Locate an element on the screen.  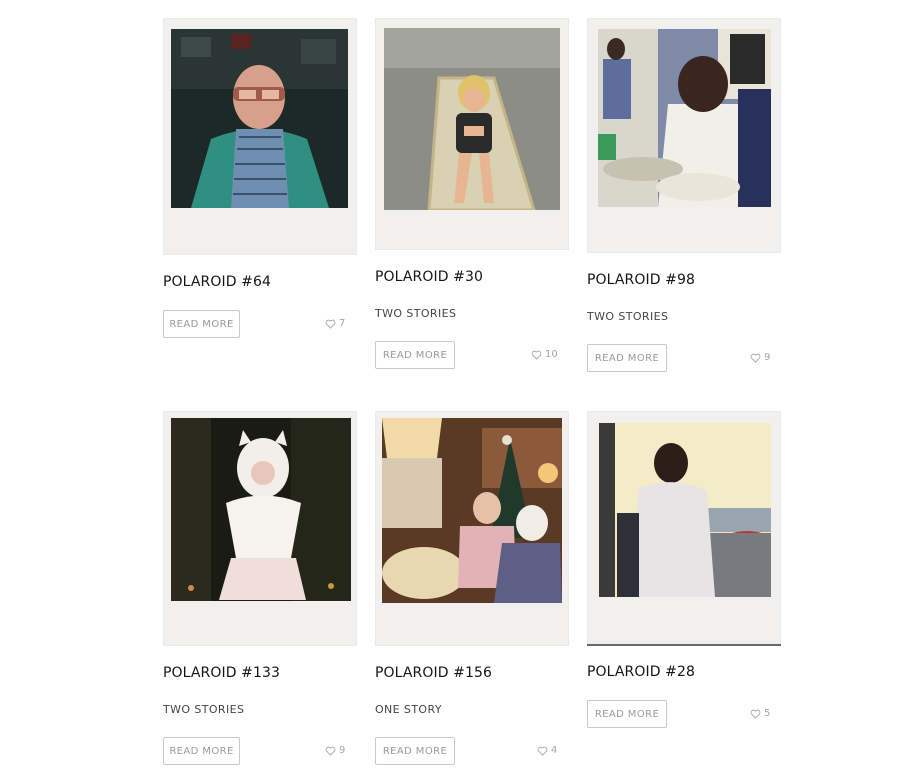
story-count: ONE STORY is located at coordinates (408, 709).